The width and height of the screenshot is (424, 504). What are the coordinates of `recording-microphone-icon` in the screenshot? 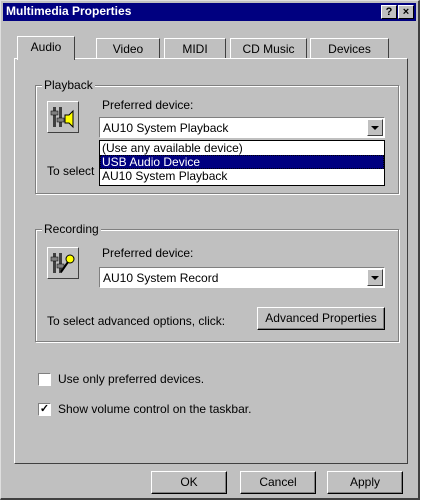 It's located at (63, 263).